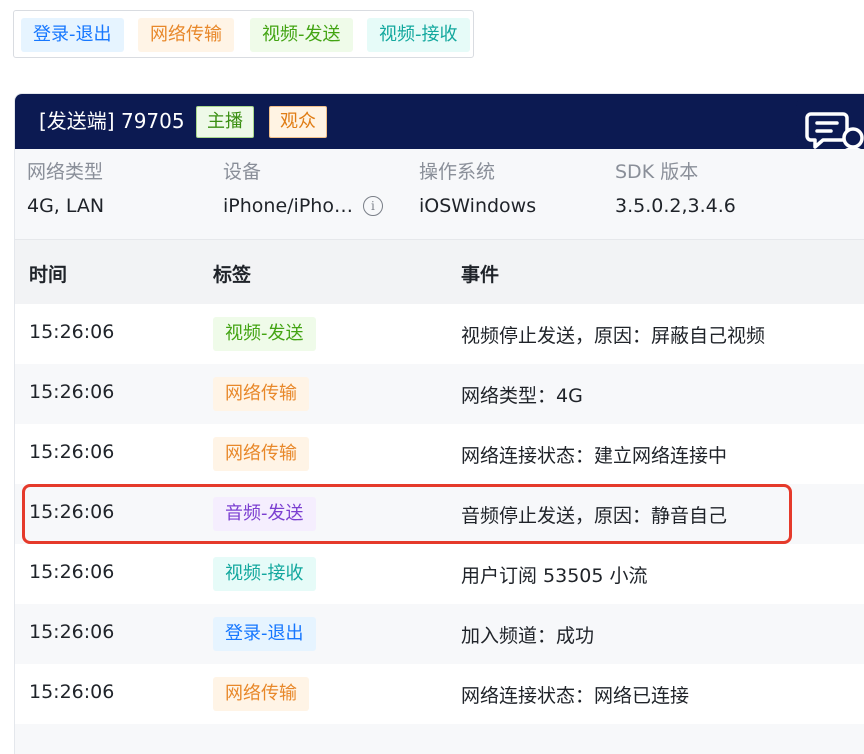 The height and width of the screenshot is (754, 864). Describe the element at coordinates (48, 275) in the screenshot. I see `column-header-time: 时间` at that location.